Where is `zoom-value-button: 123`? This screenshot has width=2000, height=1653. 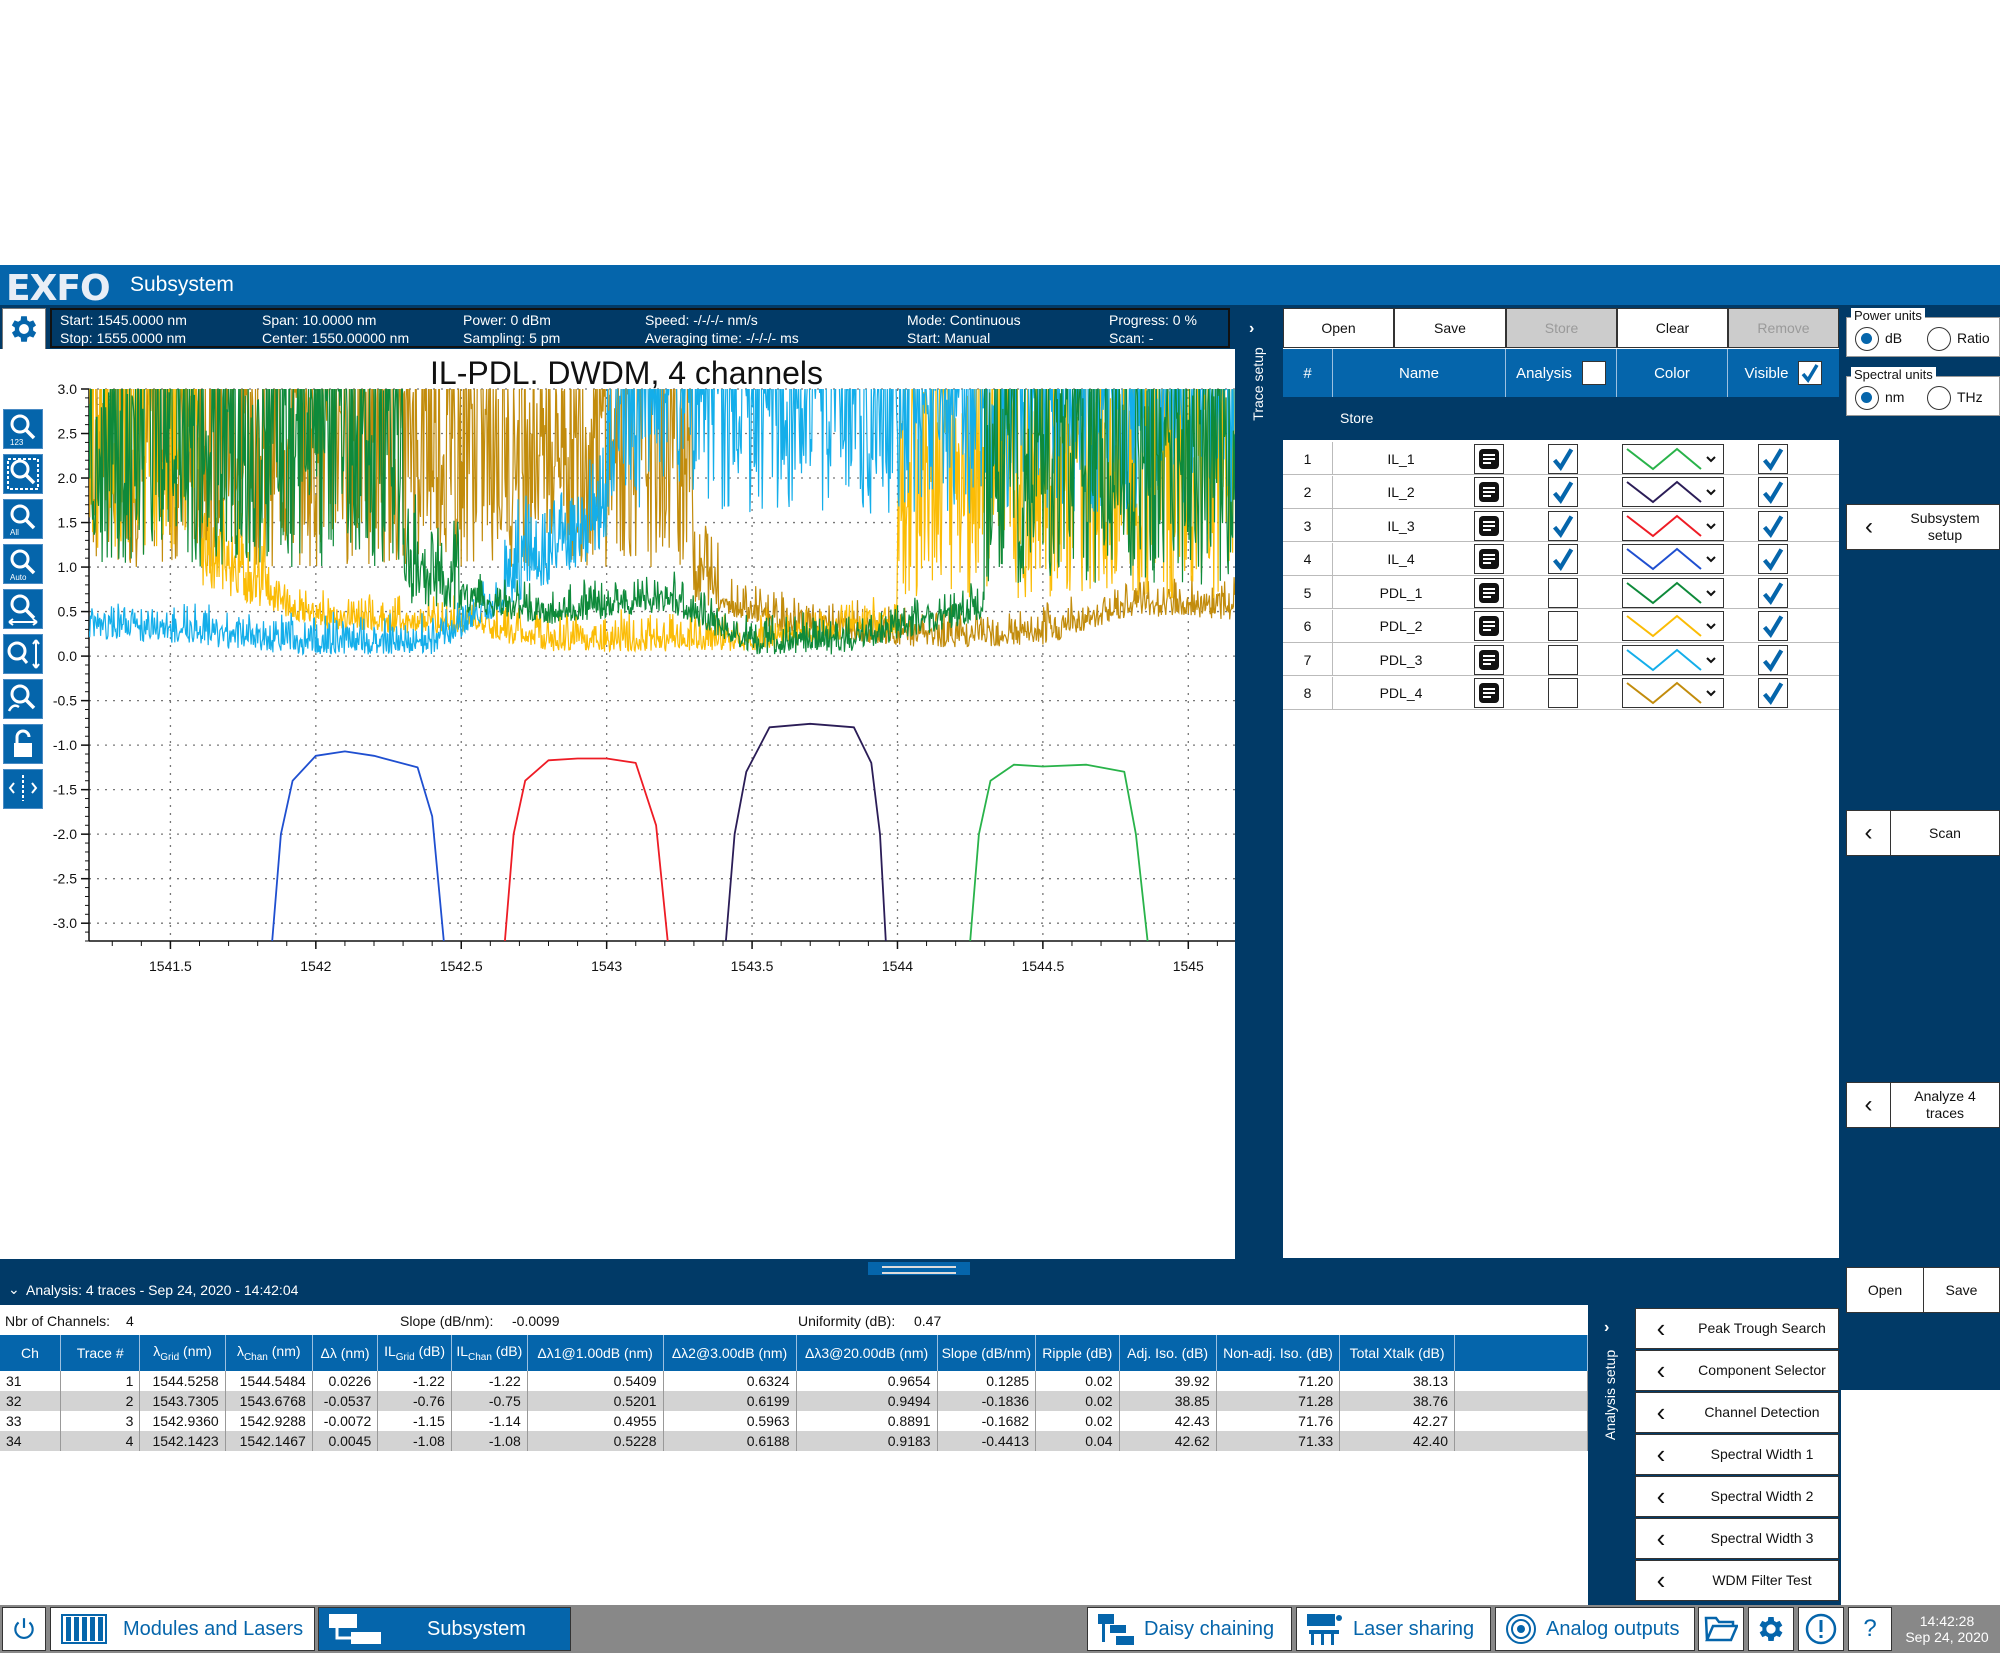 zoom-value-button: 123 is located at coordinates (23, 429).